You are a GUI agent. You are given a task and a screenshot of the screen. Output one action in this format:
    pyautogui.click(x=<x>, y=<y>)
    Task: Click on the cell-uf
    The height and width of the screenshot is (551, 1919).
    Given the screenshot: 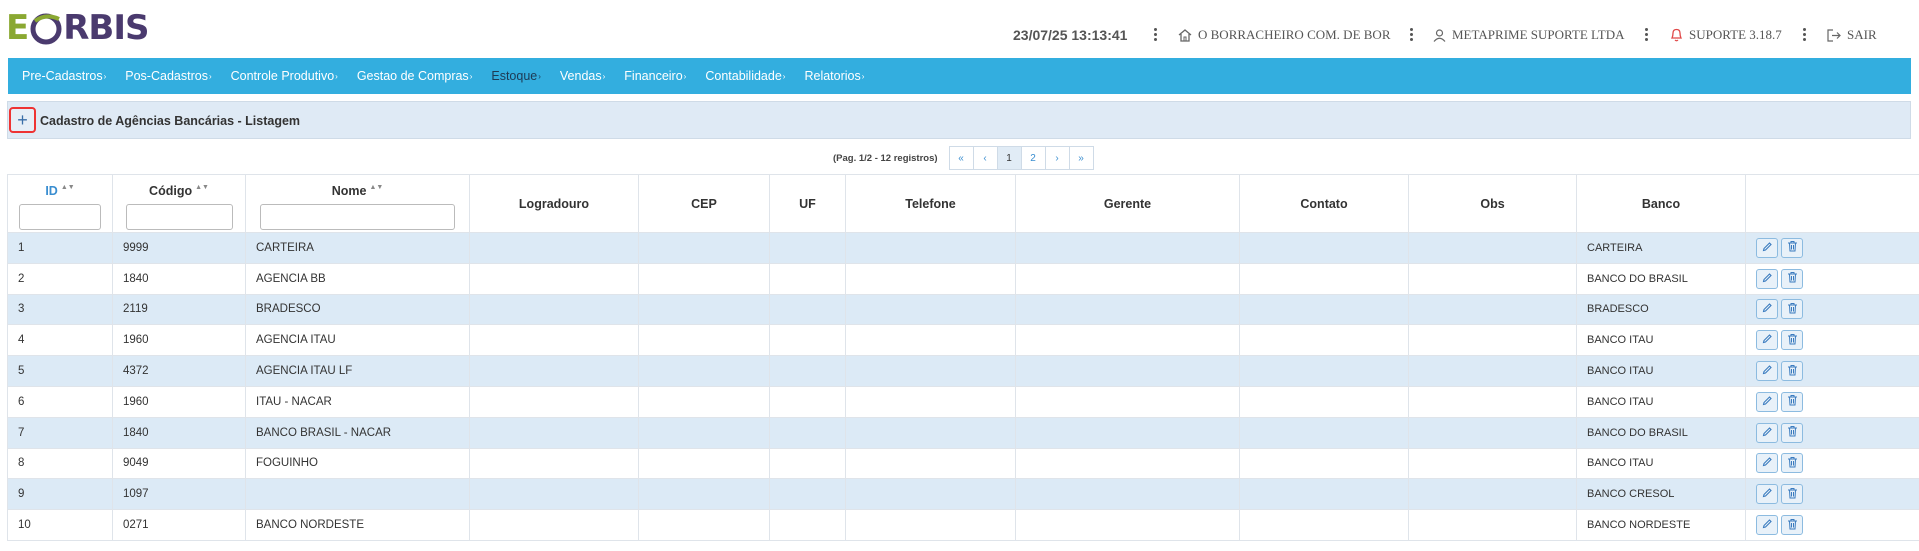 What is the action you would take?
    pyautogui.click(x=807, y=525)
    